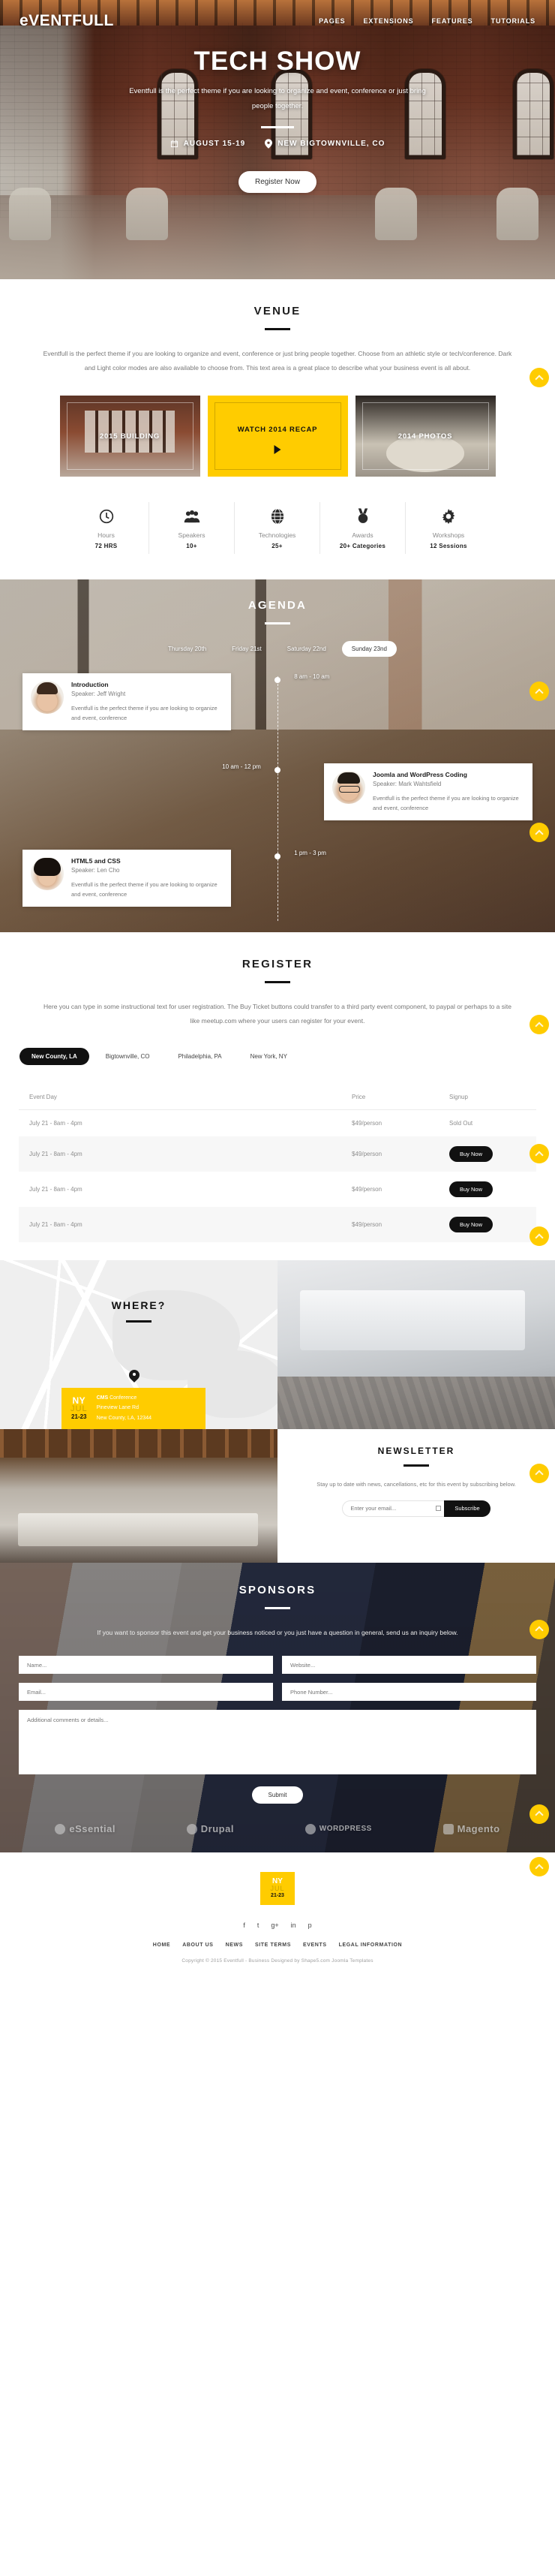 Image resolution: width=555 pixels, height=2576 pixels. What do you see at coordinates (371, 1945) in the screenshot?
I see `footer-link-legal: LEGAL INFORMATION` at bounding box center [371, 1945].